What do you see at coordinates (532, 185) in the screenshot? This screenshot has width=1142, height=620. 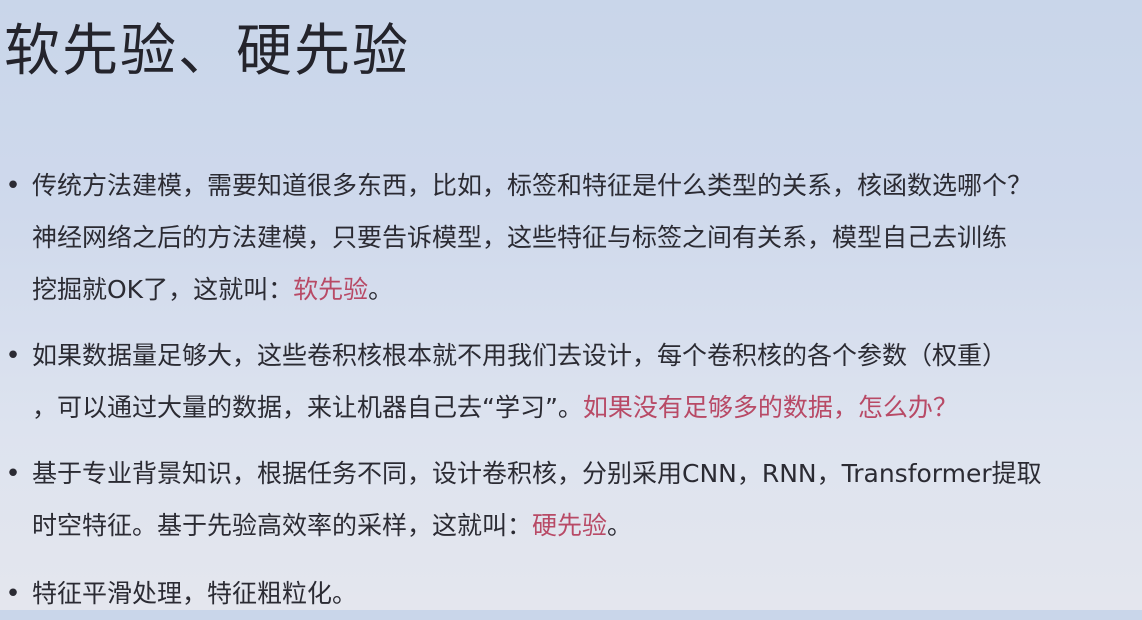 I see `bullet-line: 传统方法建模，需要知道很多东西，比如，标签和特征是什么类型的关系，核函数选哪个？` at bounding box center [532, 185].